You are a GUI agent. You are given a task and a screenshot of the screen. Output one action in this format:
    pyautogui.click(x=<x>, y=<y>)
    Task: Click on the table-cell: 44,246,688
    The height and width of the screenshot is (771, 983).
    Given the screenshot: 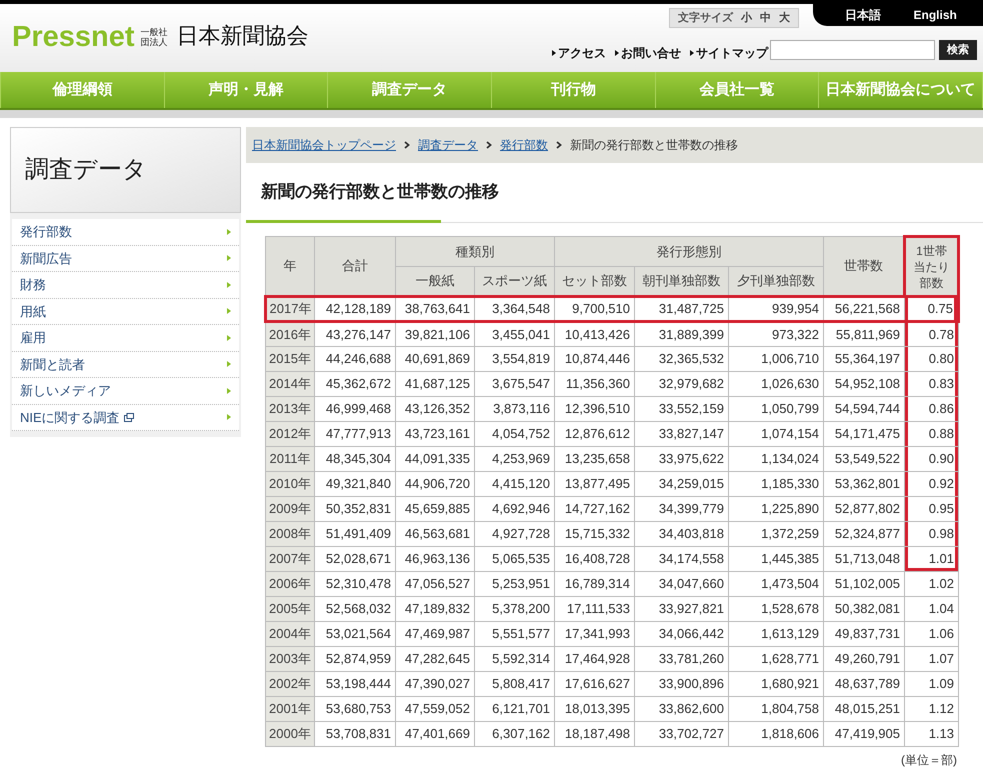 What is the action you would take?
    pyautogui.click(x=355, y=359)
    